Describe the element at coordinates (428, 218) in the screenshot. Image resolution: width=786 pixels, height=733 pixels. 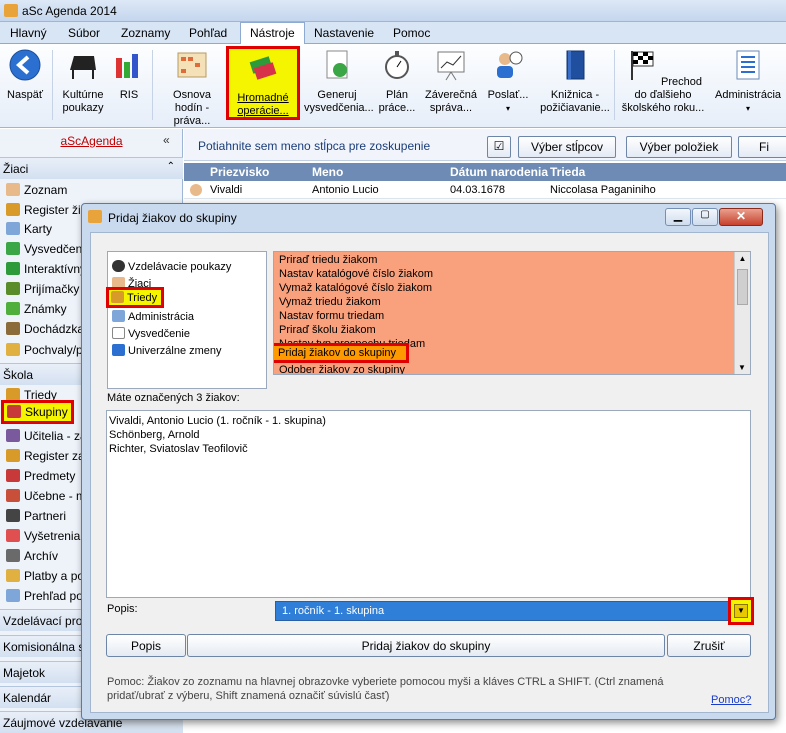
I see `dialog-titlebar: Pridaj žiakov do skupiny ▁ ▢ ✕` at that location.